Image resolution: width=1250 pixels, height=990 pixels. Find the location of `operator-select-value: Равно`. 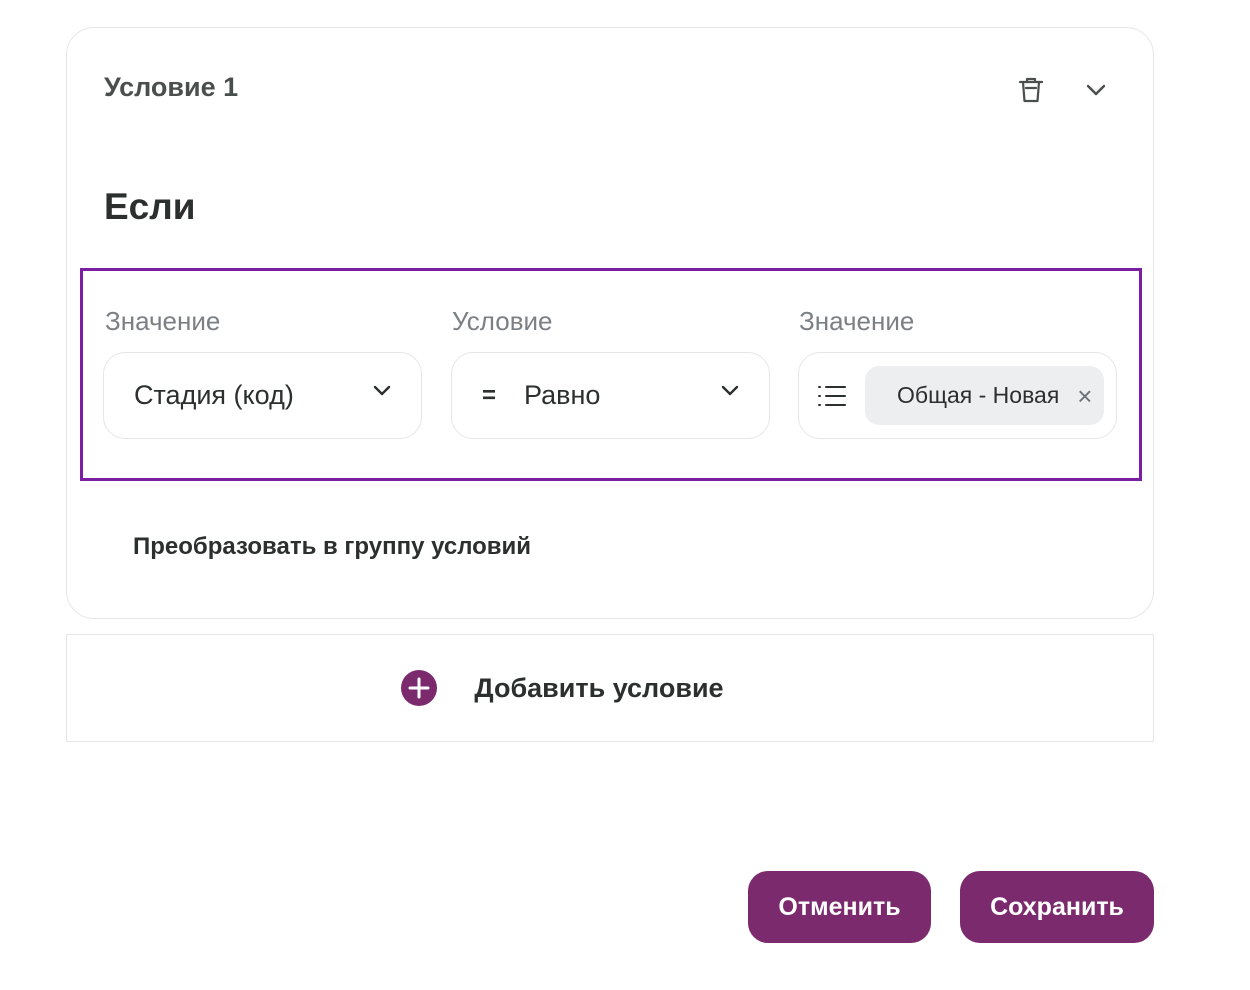

operator-select-value: Равно is located at coordinates (562, 395).